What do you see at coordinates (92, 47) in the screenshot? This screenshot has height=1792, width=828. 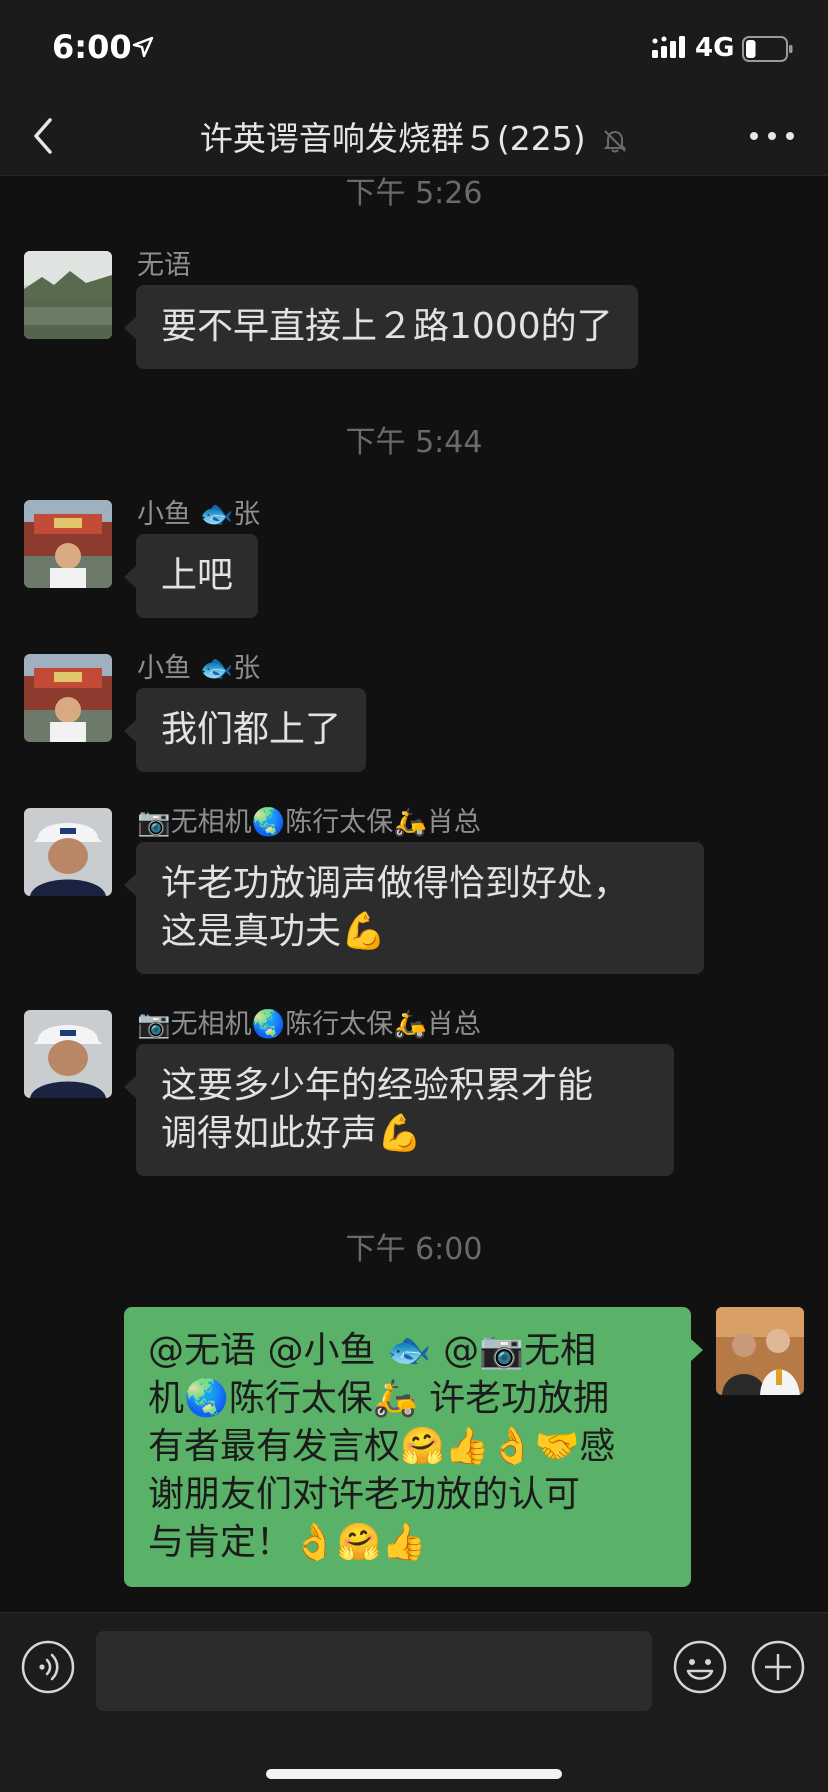 I see `status-time: 6:00` at bounding box center [92, 47].